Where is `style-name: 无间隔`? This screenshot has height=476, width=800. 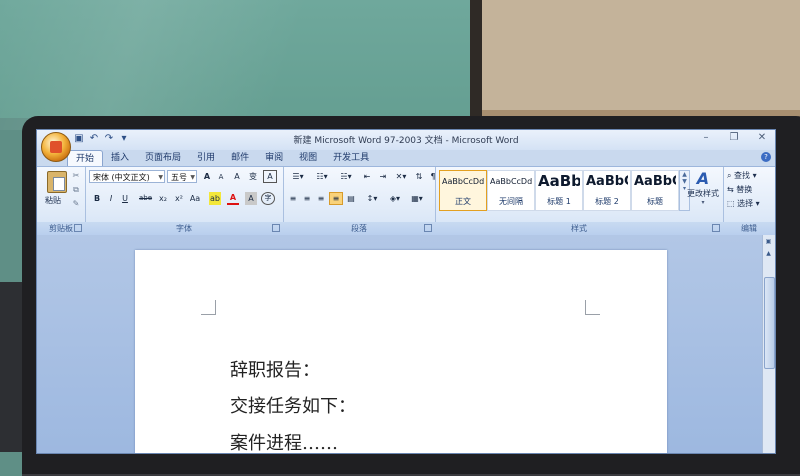
style-name: 无间隔 is located at coordinates (511, 201).